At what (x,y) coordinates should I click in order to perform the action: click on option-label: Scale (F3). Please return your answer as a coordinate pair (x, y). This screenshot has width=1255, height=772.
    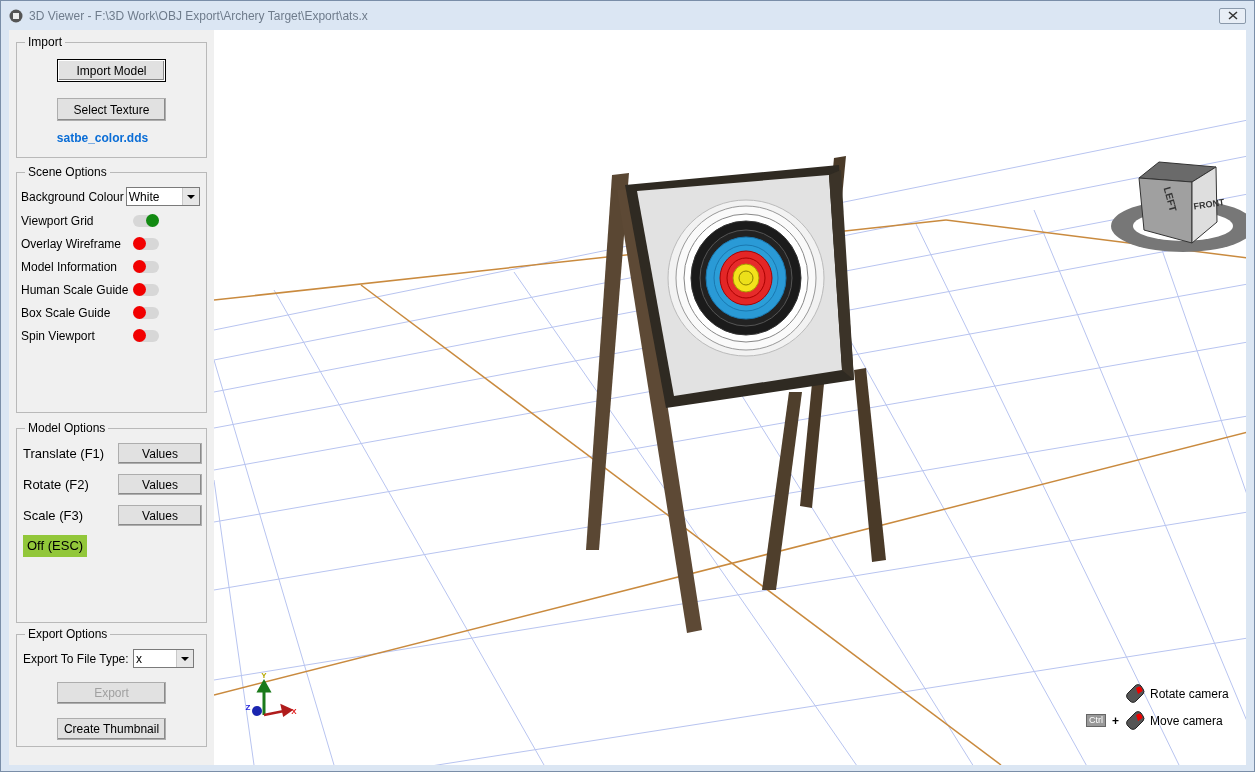
    Looking at the image, I should click on (53, 515).